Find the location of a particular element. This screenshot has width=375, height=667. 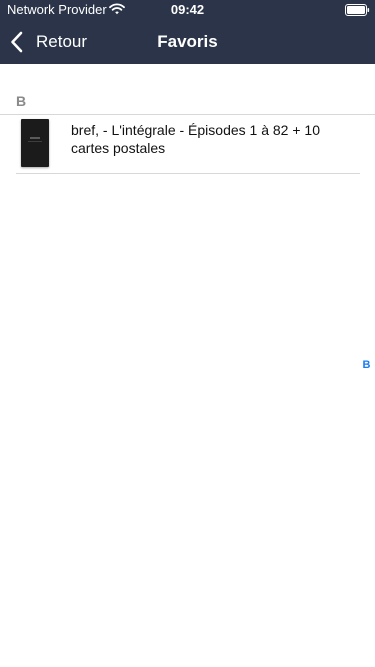

status-bar: Network Provider 09:42 is located at coordinates (187, 10).